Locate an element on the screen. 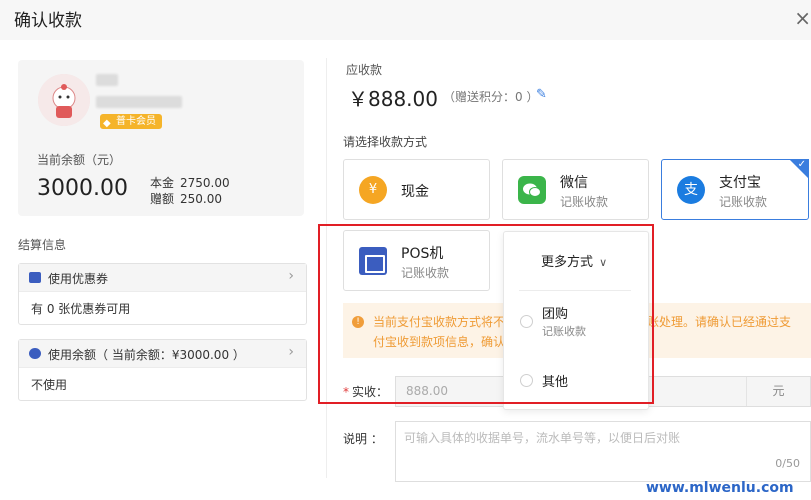 The width and height of the screenshot is (811, 500). balance-panel-body: 不使用 is located at coordinates (49, 385).